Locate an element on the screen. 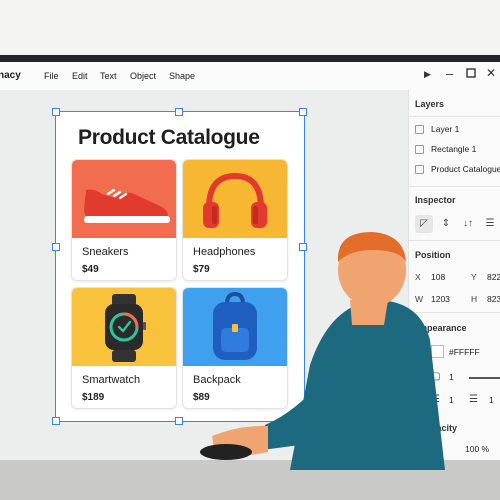 The image size is (500, 500). stroke-style-field: 1 is located at coordinates (491, 400).